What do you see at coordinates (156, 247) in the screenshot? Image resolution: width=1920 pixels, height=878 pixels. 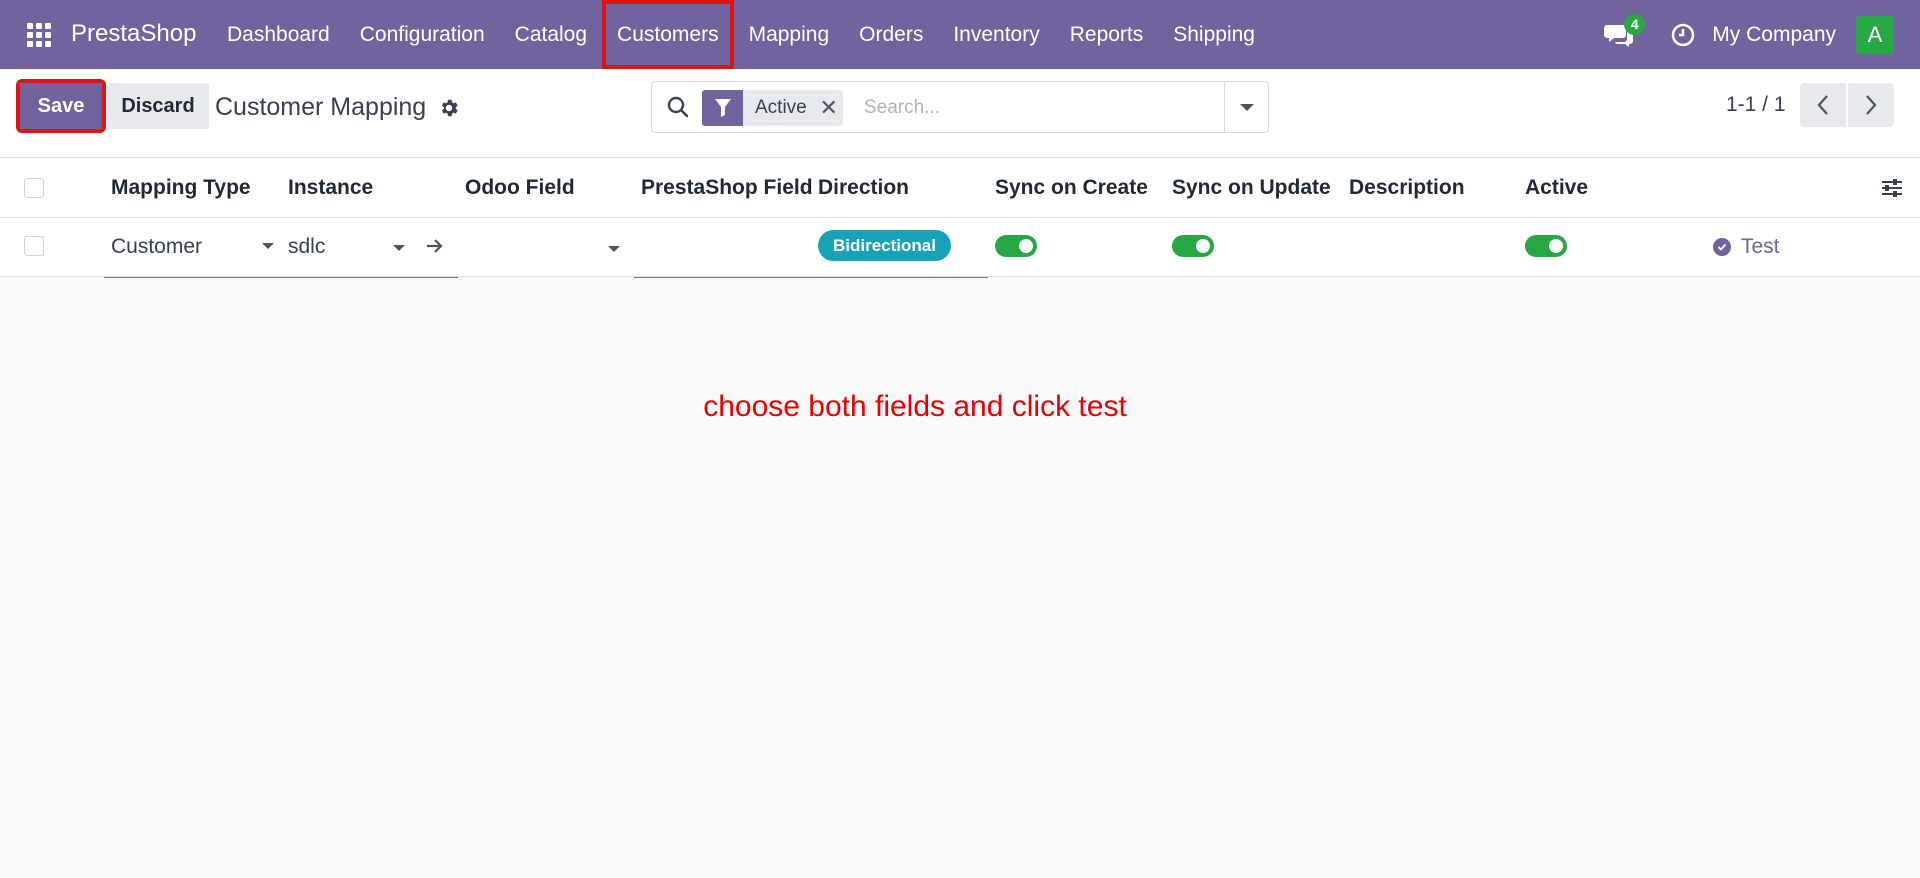 I see `mapping-type-select: Customer` at bounding box center [156, 247].